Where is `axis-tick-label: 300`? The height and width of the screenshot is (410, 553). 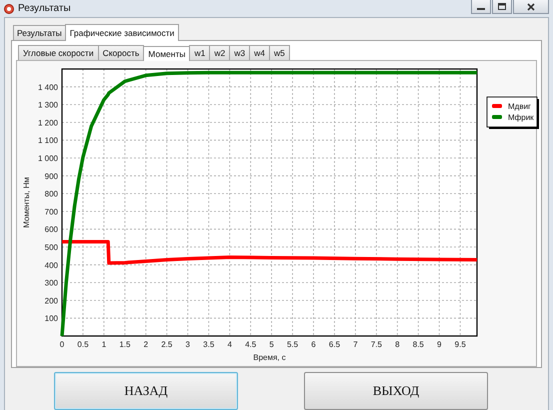
axis-tick-label: 300 is located at coordinates (51, 283).